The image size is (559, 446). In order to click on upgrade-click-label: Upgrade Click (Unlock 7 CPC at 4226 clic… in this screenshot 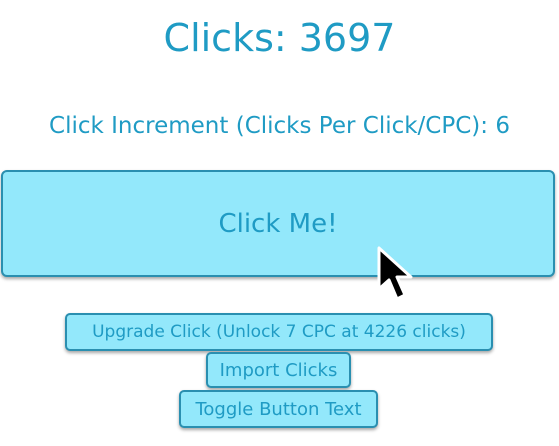, I will do `click(279, 332)`.